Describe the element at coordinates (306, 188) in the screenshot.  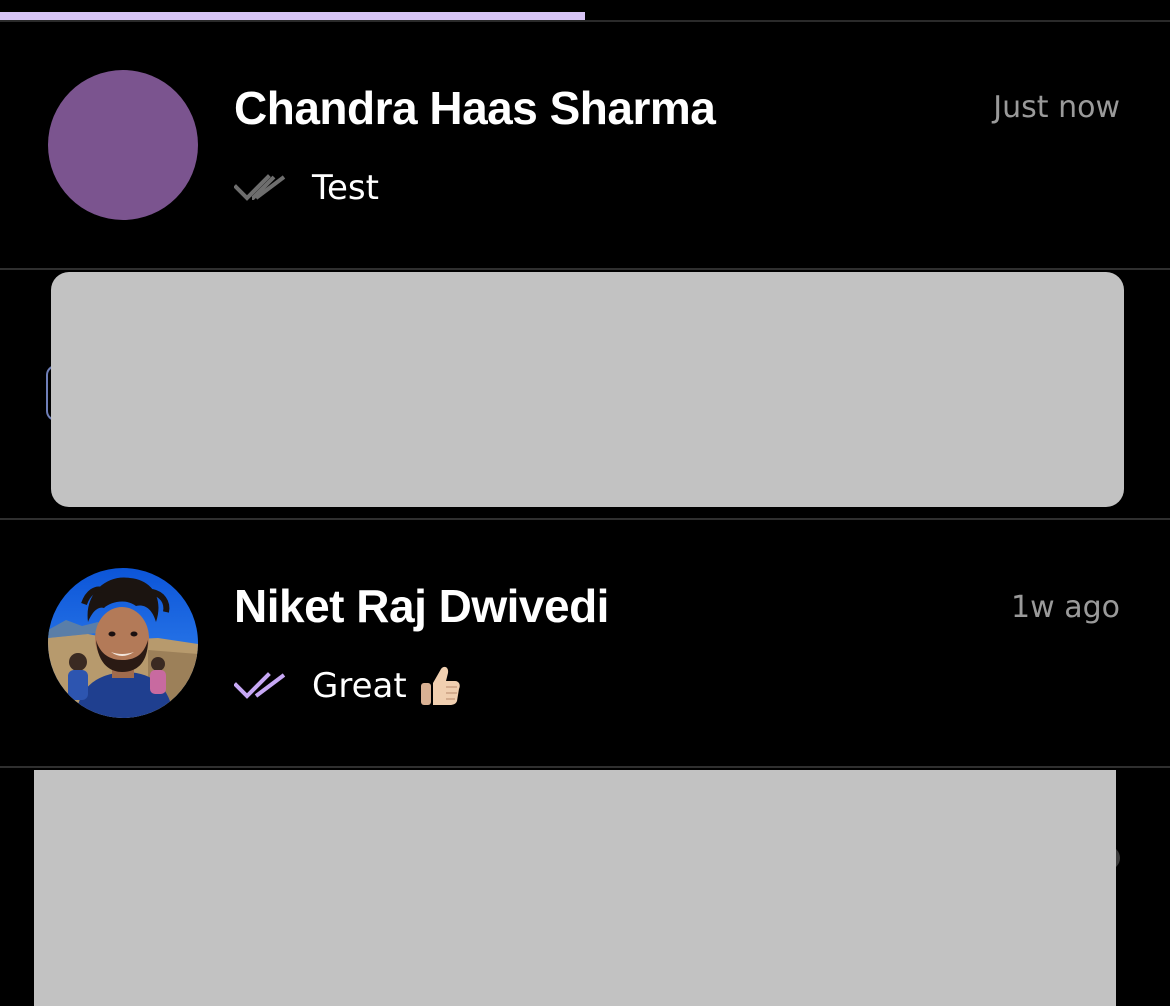
I see `last-message-preview: Test` at that location.